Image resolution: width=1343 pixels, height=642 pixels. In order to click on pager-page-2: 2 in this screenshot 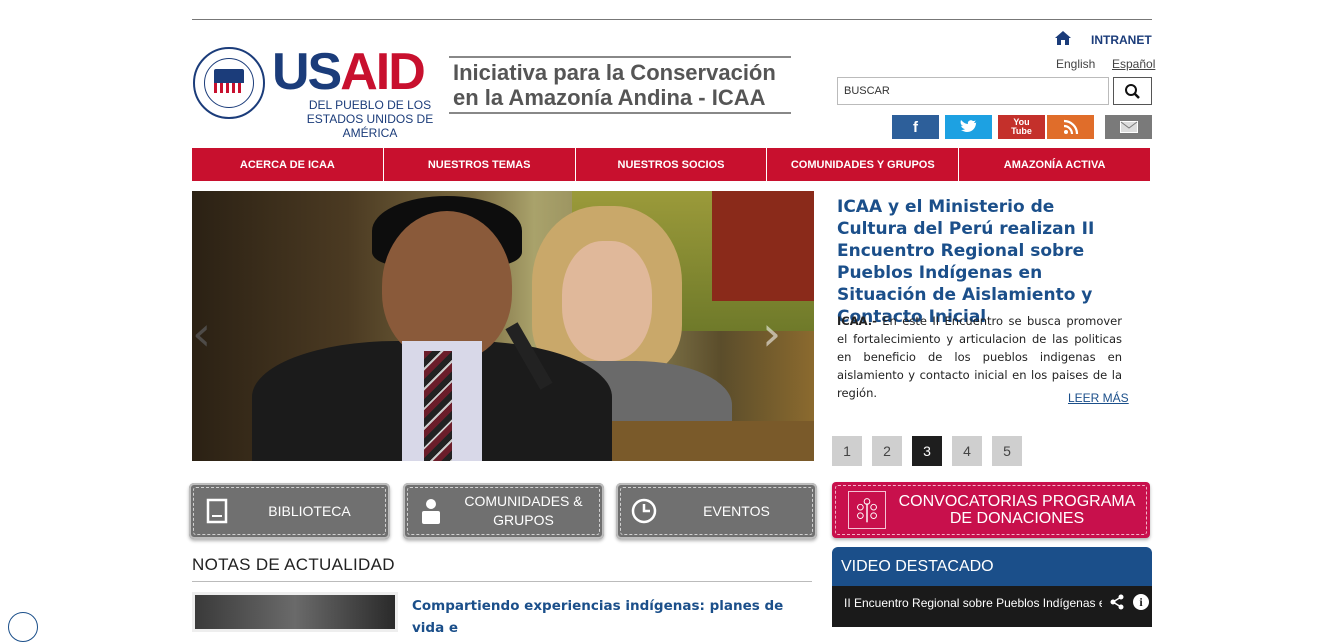, I will do `click(887, 451)`.